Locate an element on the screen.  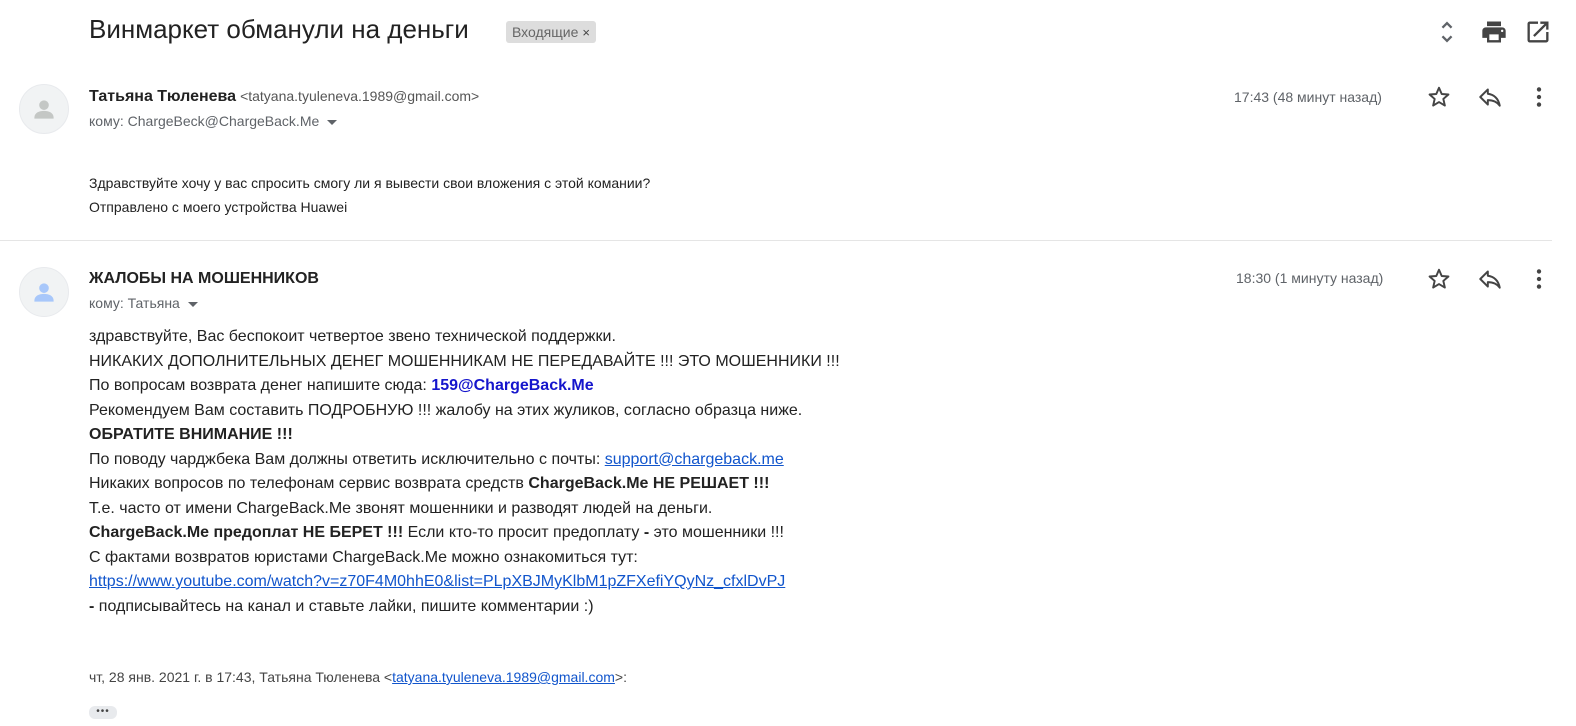
sender-name-text: Татьяна Тюленева is located at coordinates (162, 96).